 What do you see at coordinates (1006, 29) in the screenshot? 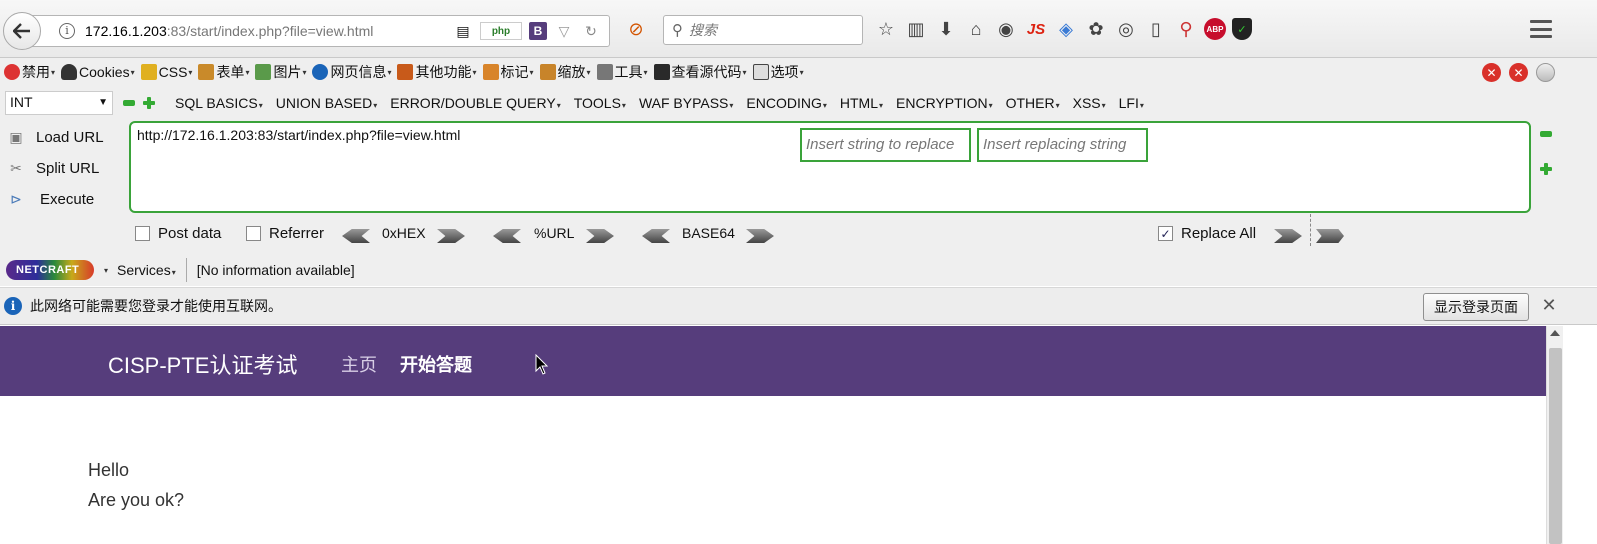
I see `globe-icon: ◉` at bounding box center [1006, 29].